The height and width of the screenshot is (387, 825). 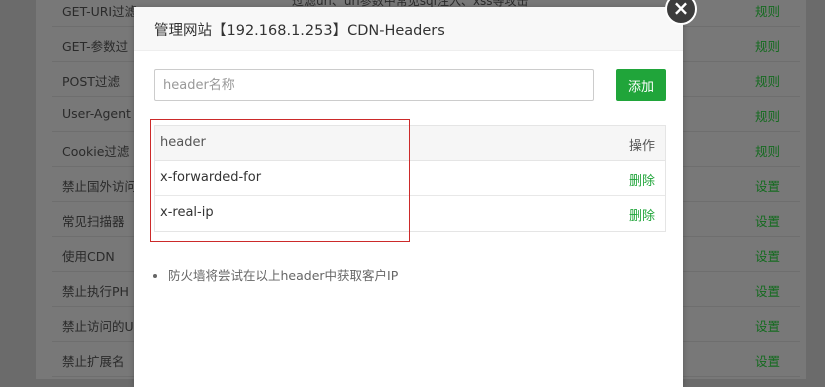 I want to click on rule-name: 禁止国外访问, so click(x=100, y=186).